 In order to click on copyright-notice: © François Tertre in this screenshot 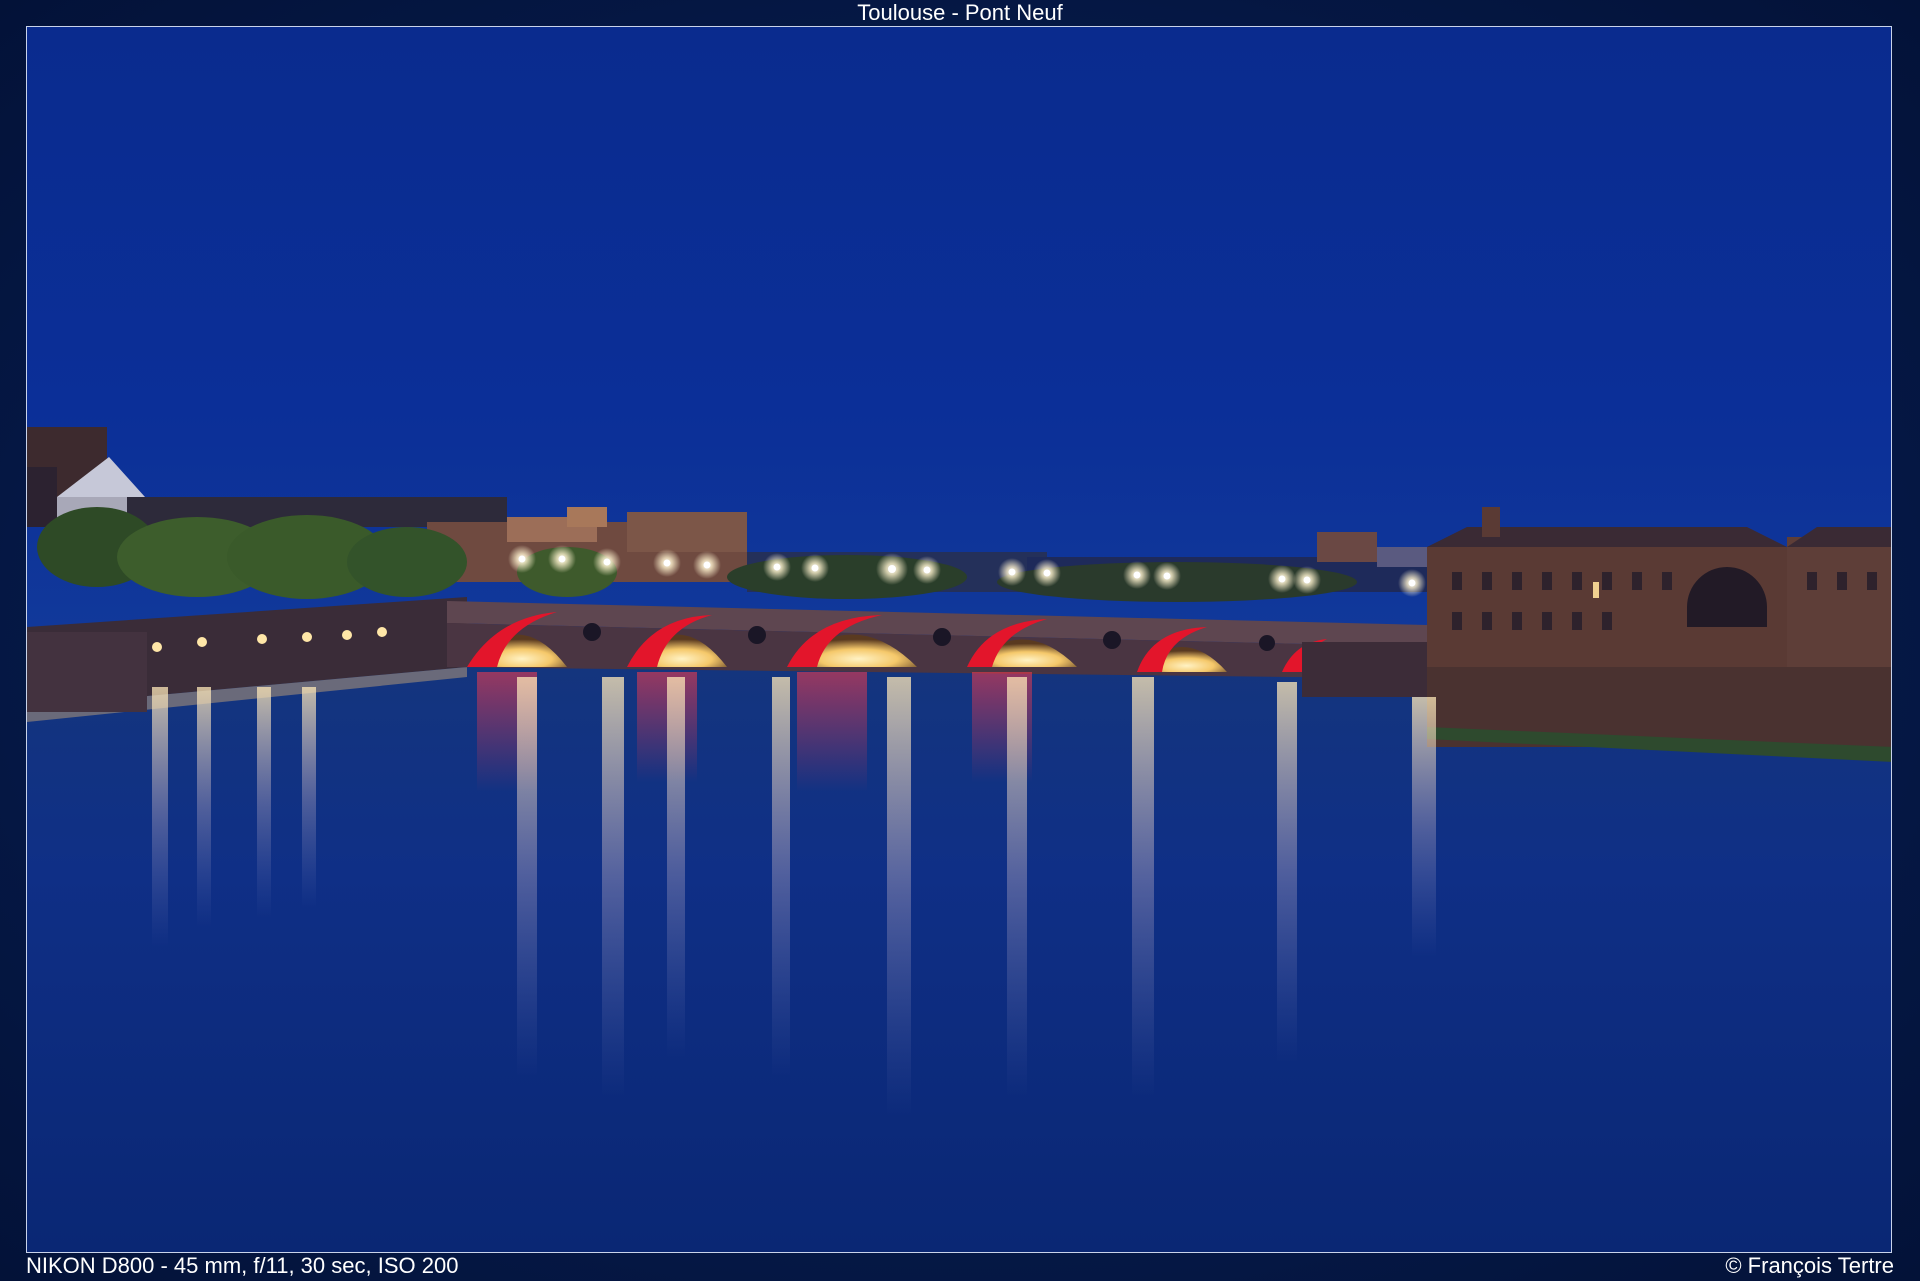, I will do `click(1809, 1265)`.